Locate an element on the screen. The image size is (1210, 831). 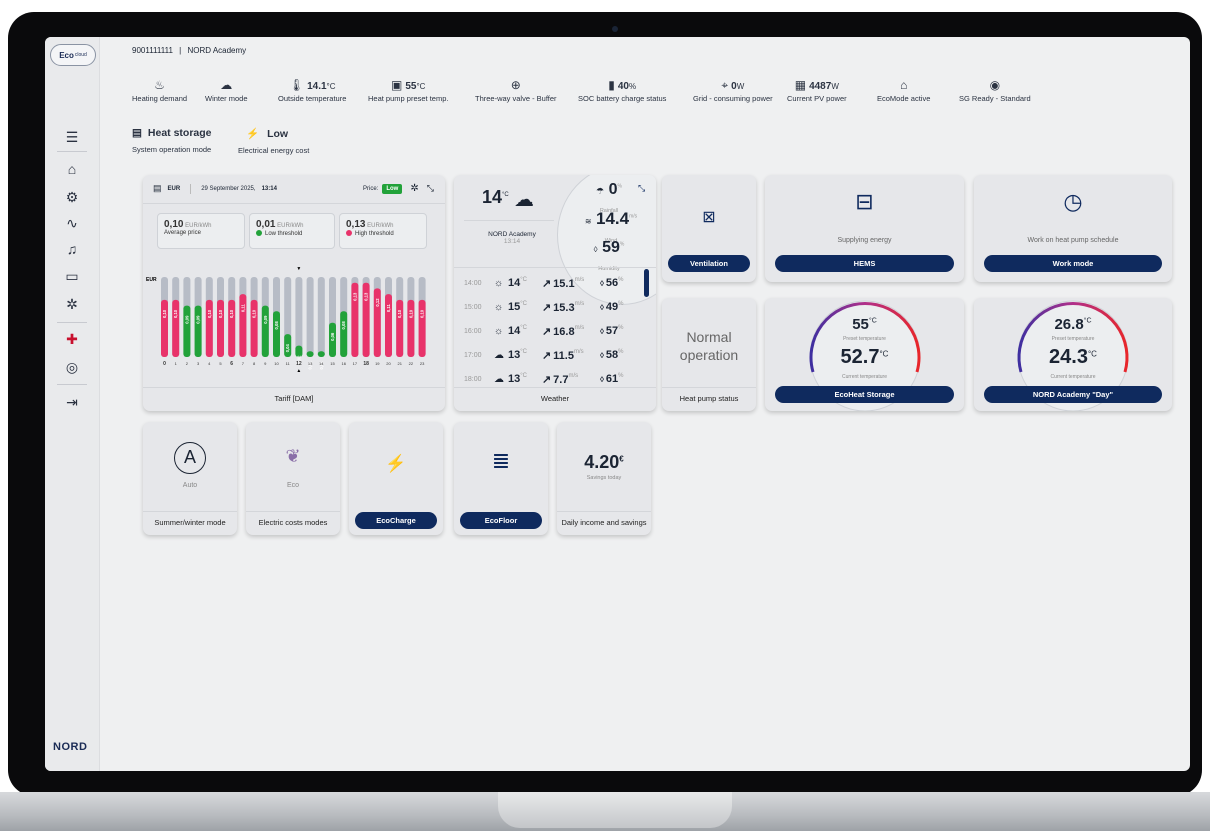
x-tick-label: 14 is located at coordinates (321, 363).